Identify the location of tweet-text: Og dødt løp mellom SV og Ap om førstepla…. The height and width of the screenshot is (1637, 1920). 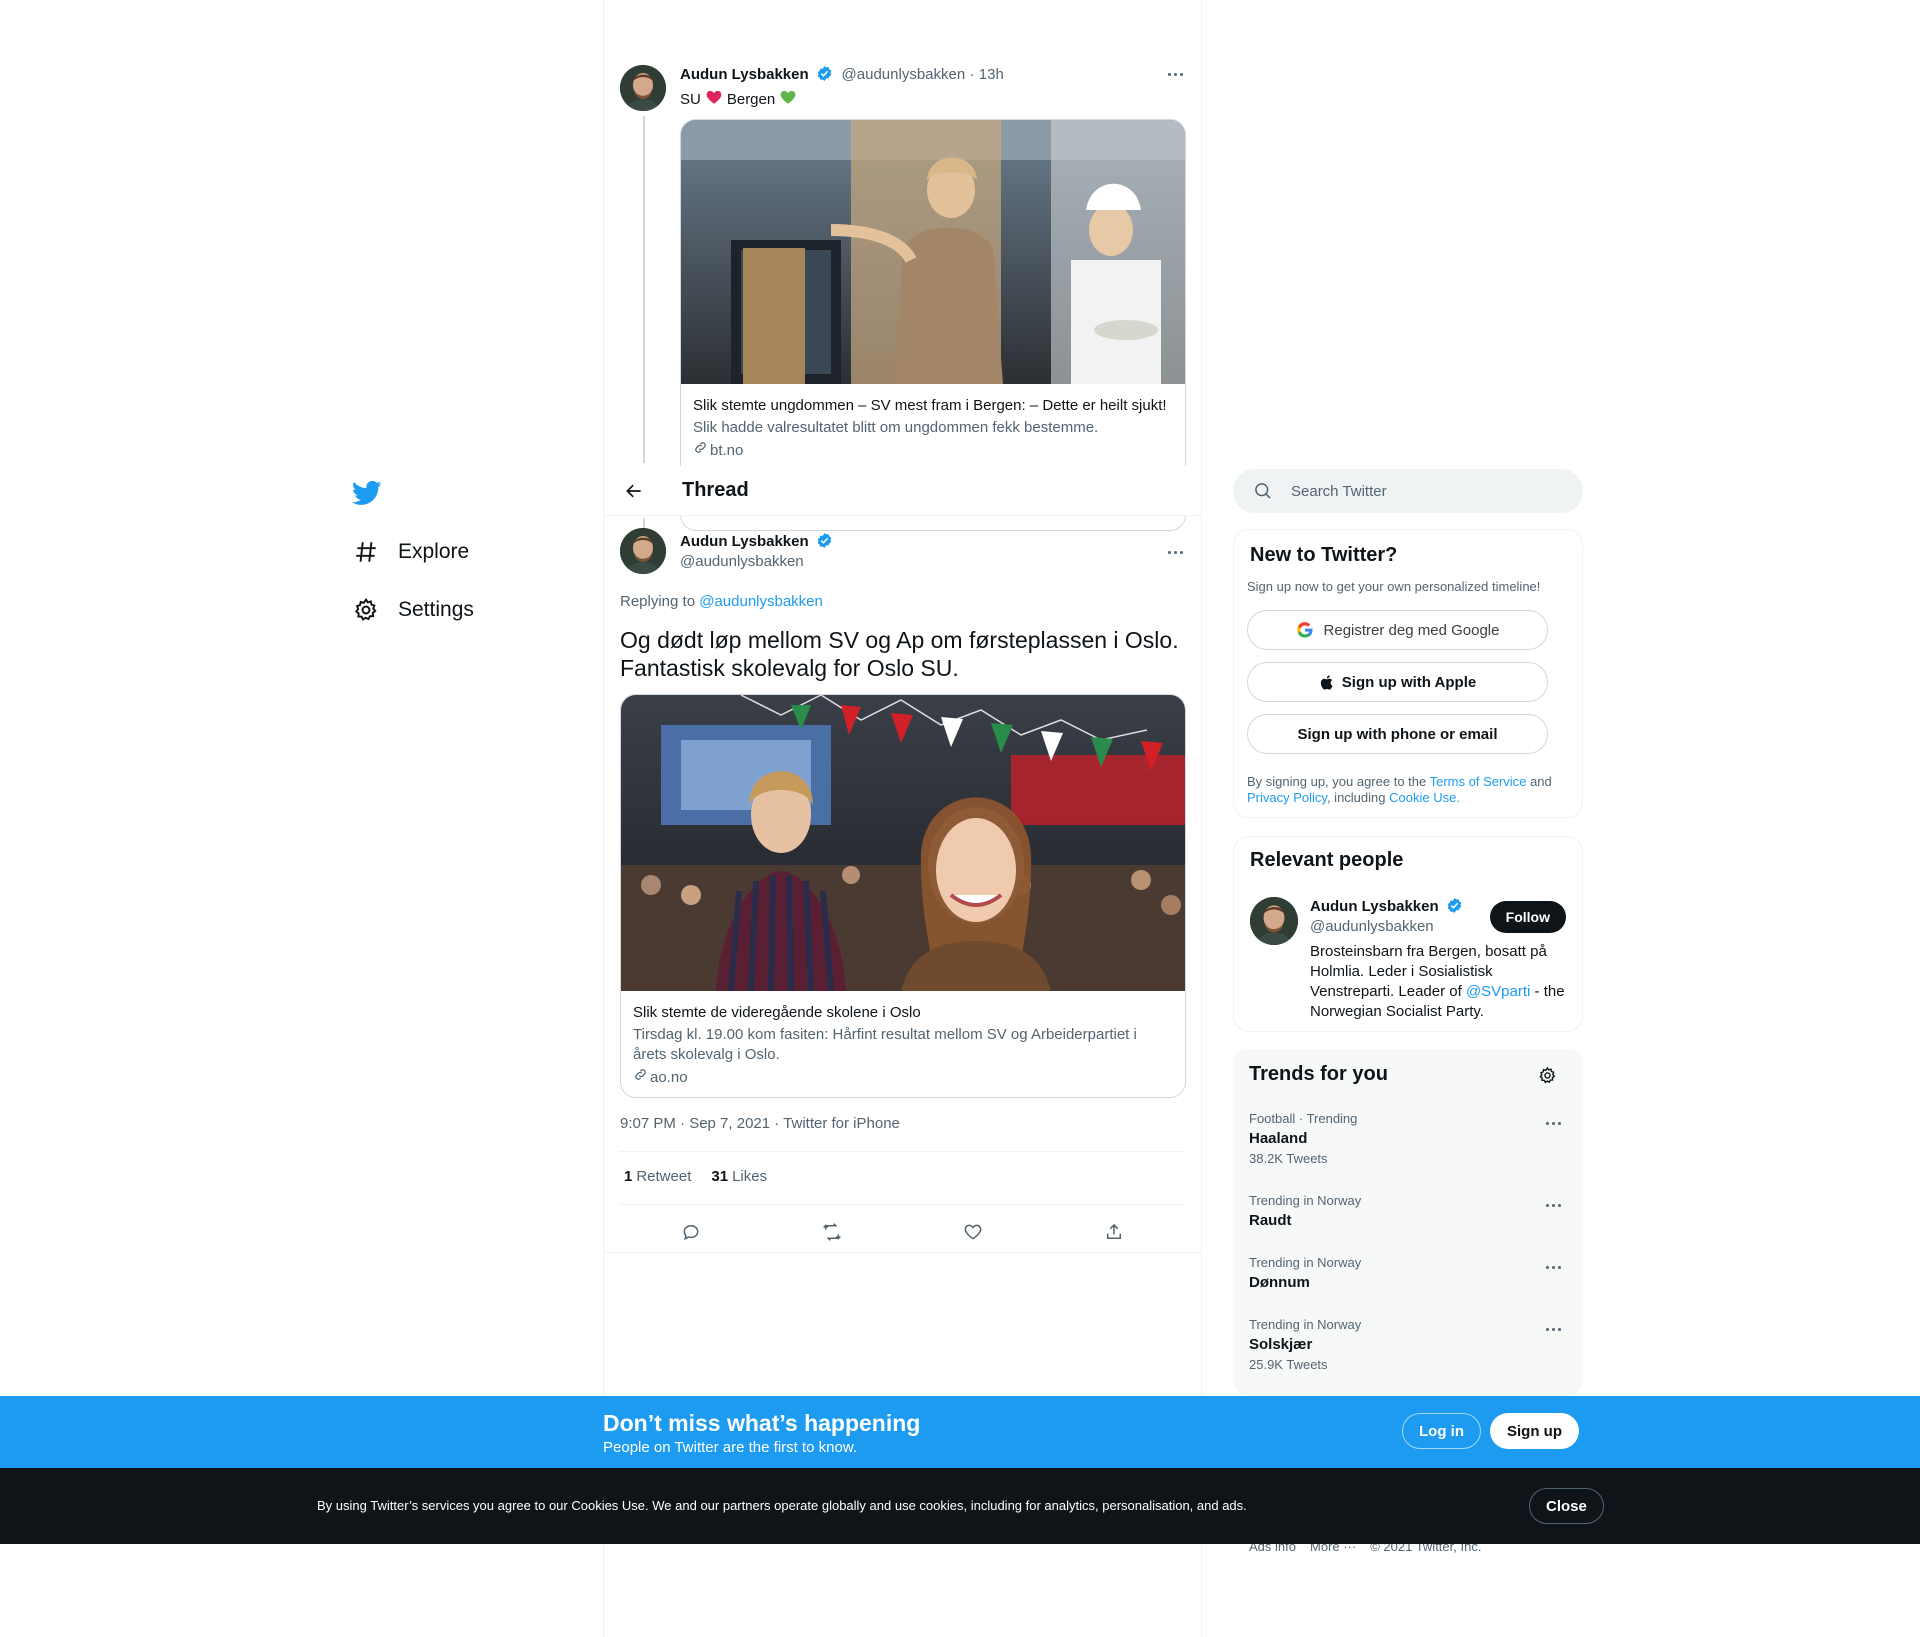
(899, 654).